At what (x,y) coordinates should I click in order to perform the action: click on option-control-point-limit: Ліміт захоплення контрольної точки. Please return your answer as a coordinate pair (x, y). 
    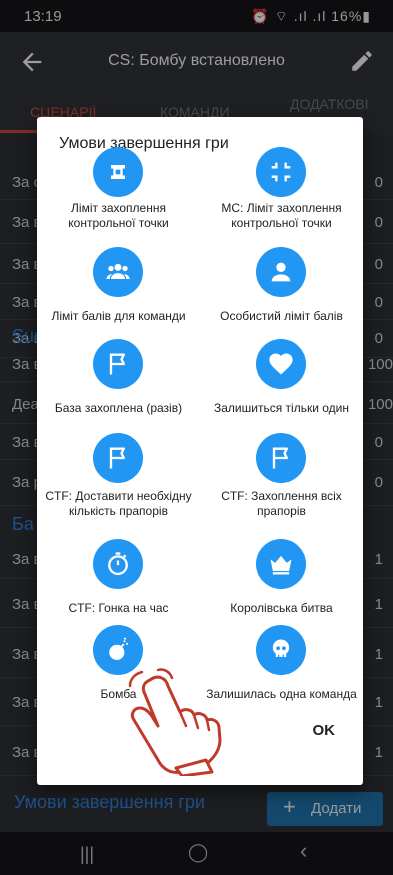
    Looking at the image, I should click on (118, 194).